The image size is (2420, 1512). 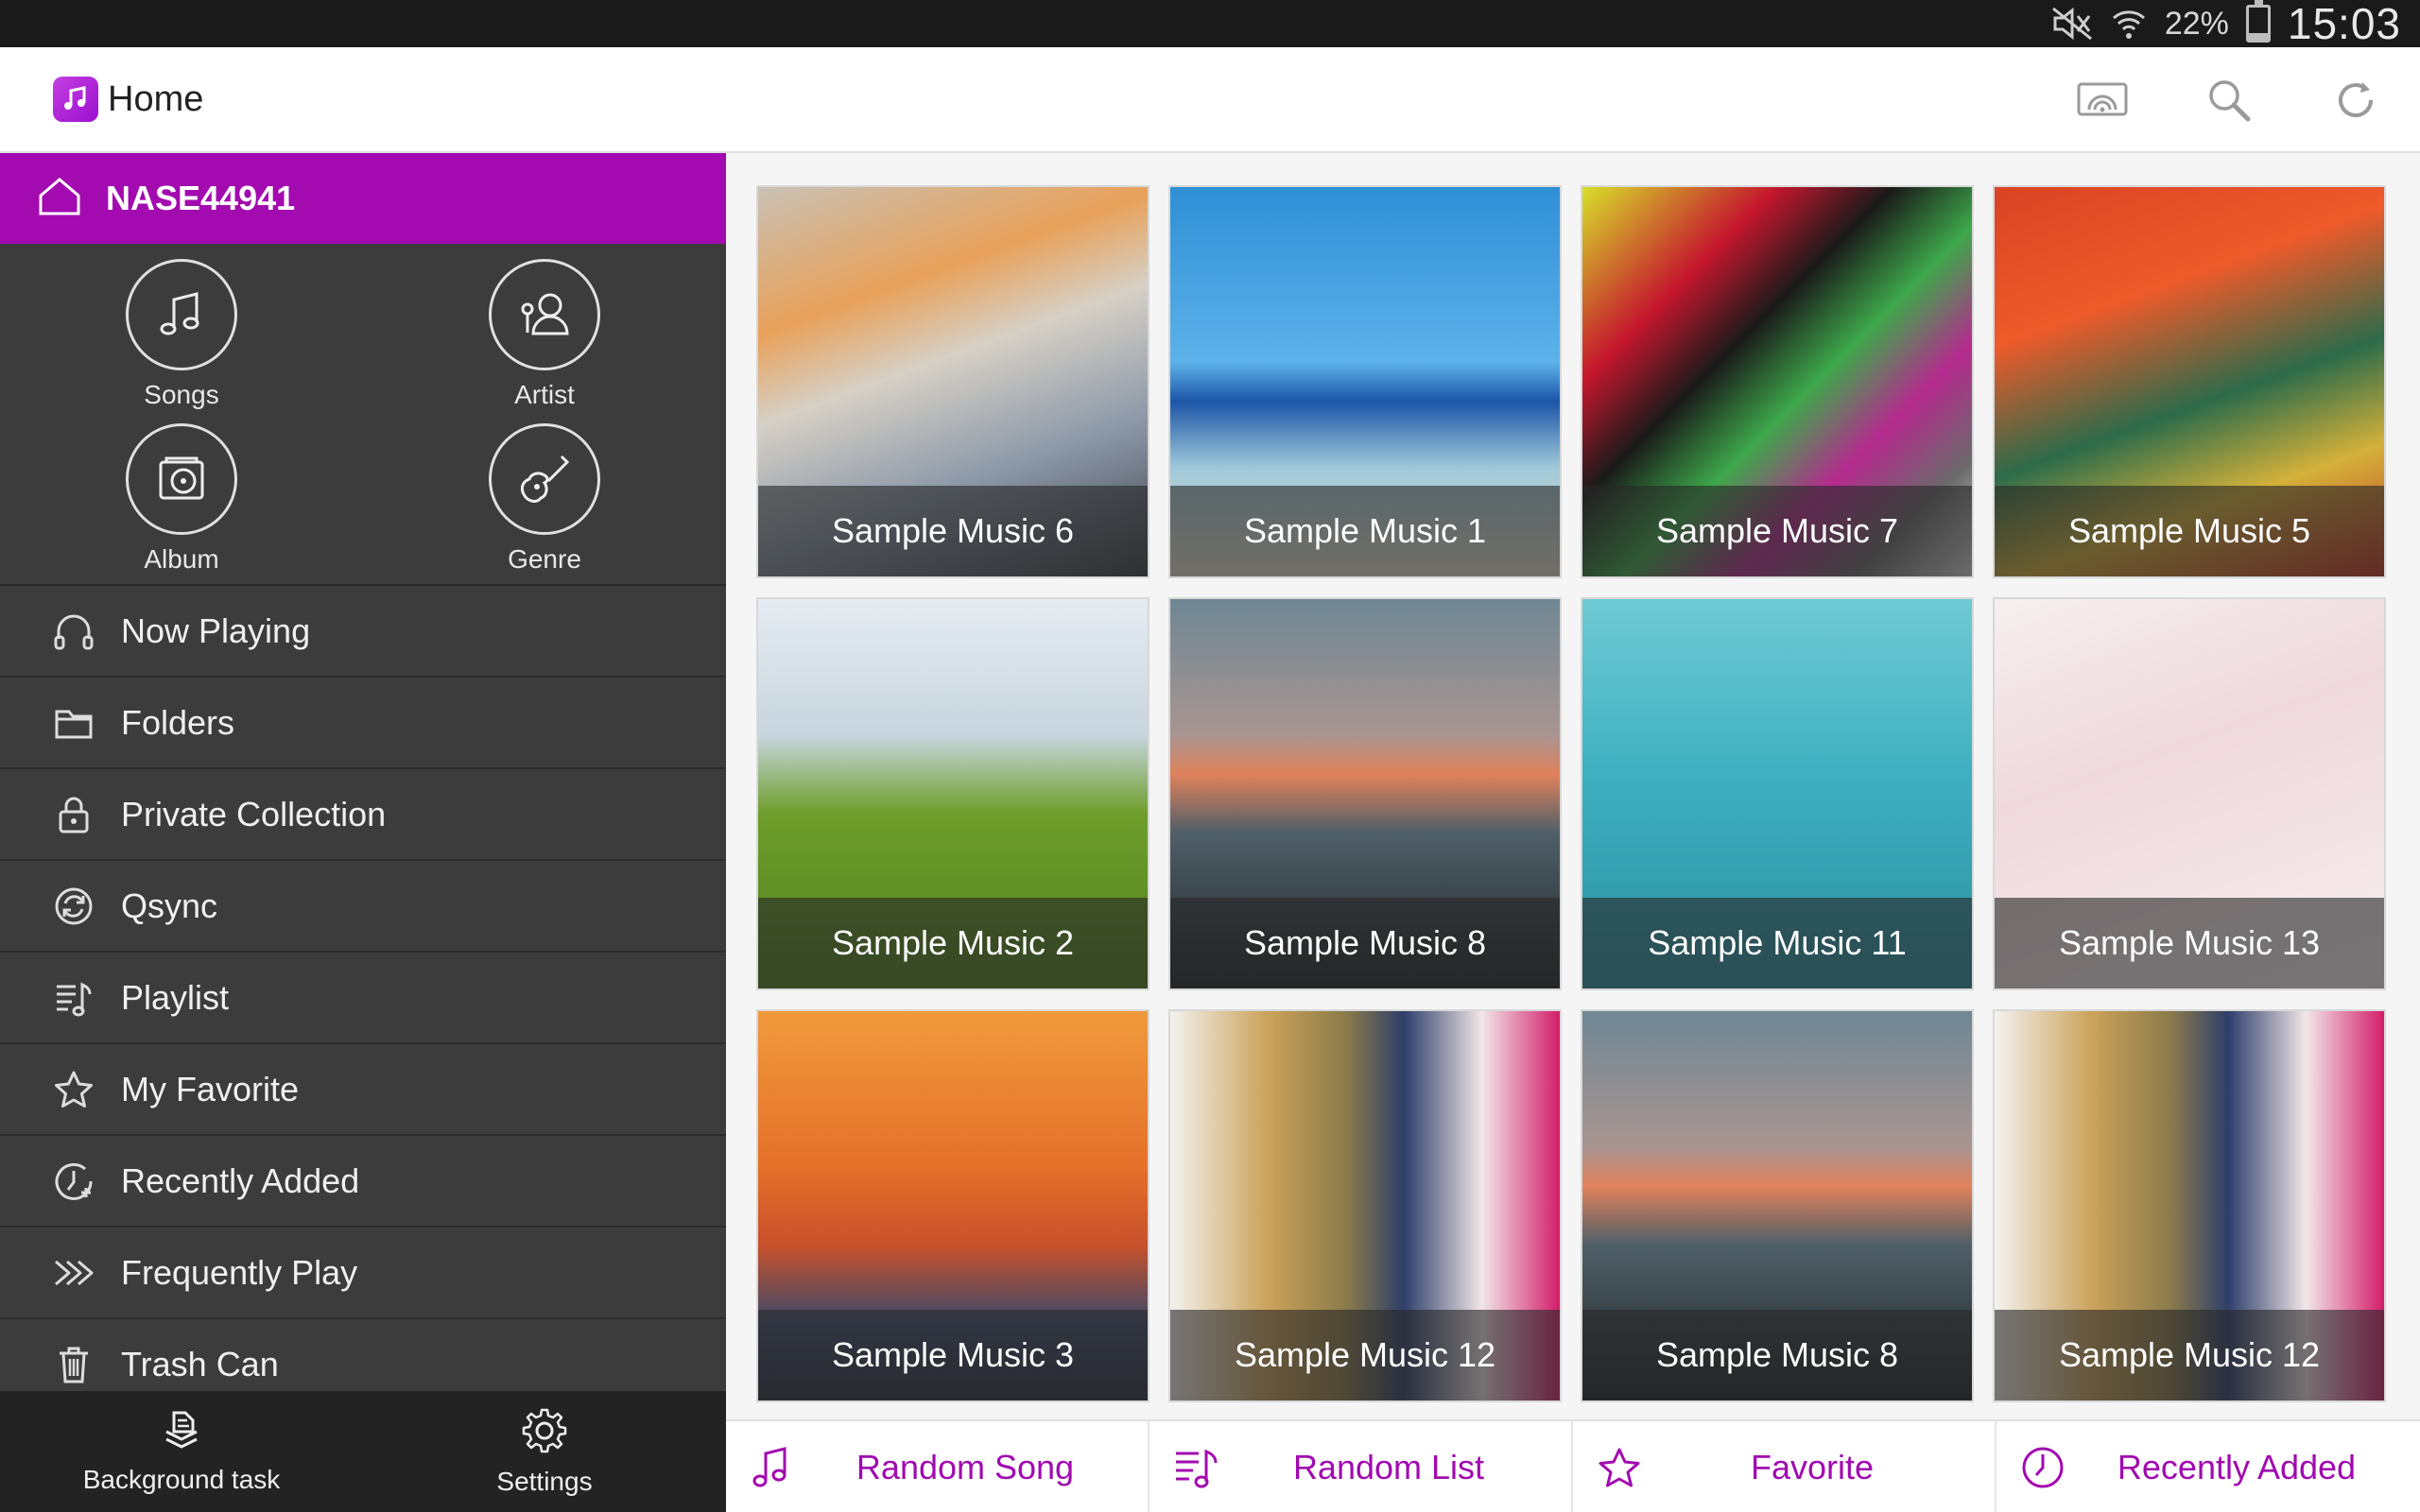 I want to click on random-song-button: Random Song, so click(x=938, y=1466).